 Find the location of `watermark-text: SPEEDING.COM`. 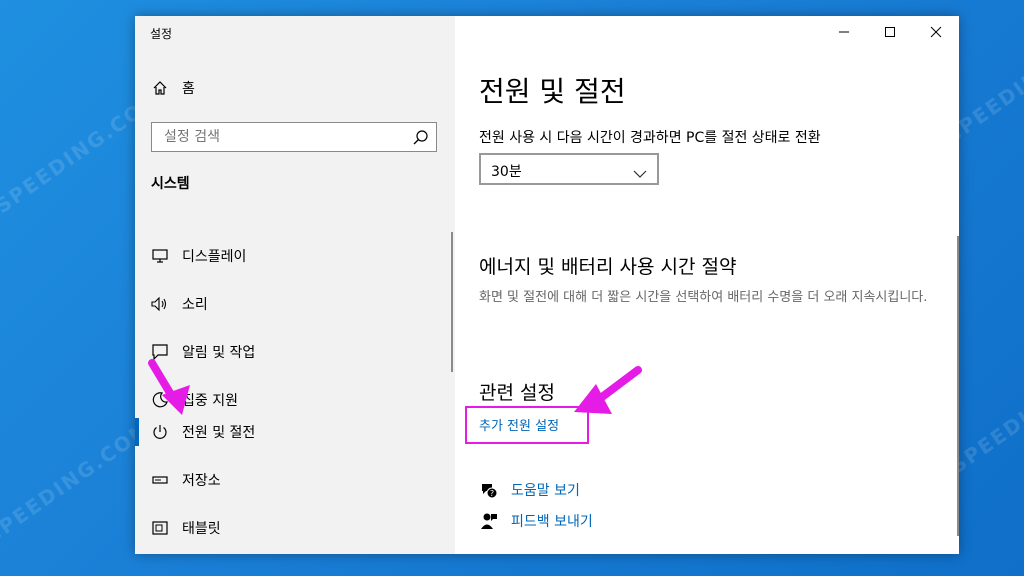

watermark-text: SPEEDING.COM is located at coordinates (78, 482).